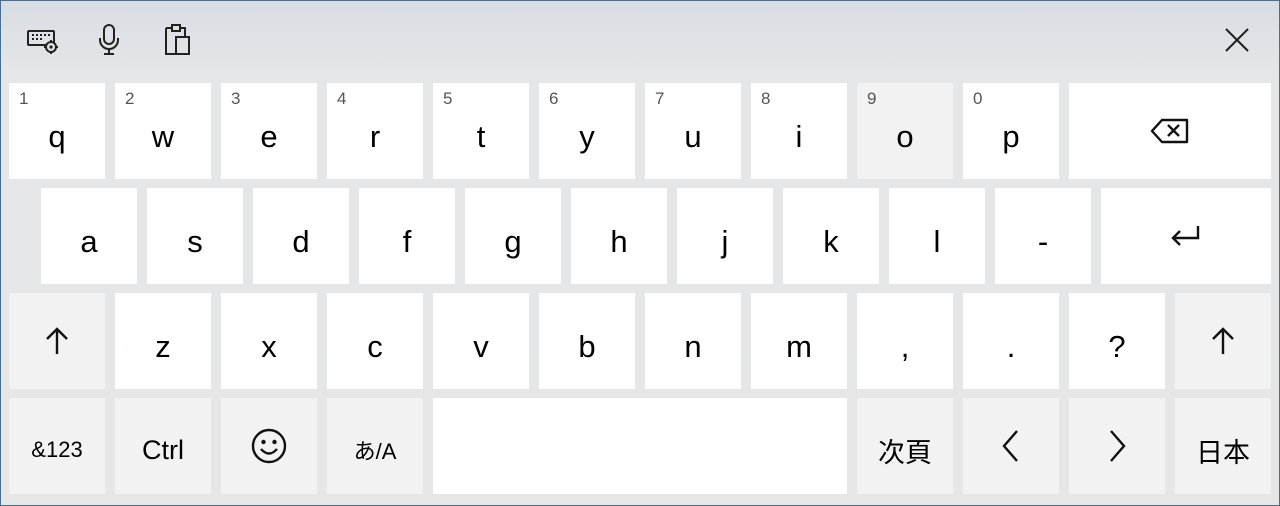 The width and height of the screenshot is (1280, 506). I want to click on key-comma: ,, so click(905, 341).